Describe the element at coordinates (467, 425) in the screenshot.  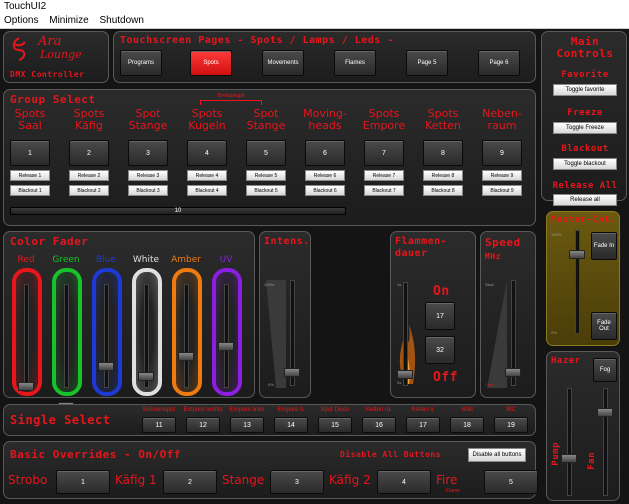
I see `single-18-button: 18` at that location.